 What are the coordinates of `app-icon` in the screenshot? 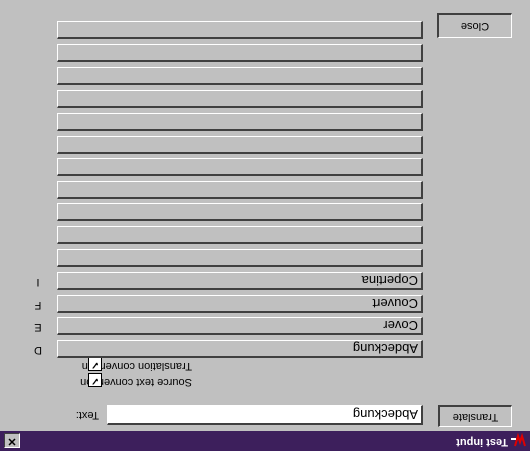 It's located at (518, 441).